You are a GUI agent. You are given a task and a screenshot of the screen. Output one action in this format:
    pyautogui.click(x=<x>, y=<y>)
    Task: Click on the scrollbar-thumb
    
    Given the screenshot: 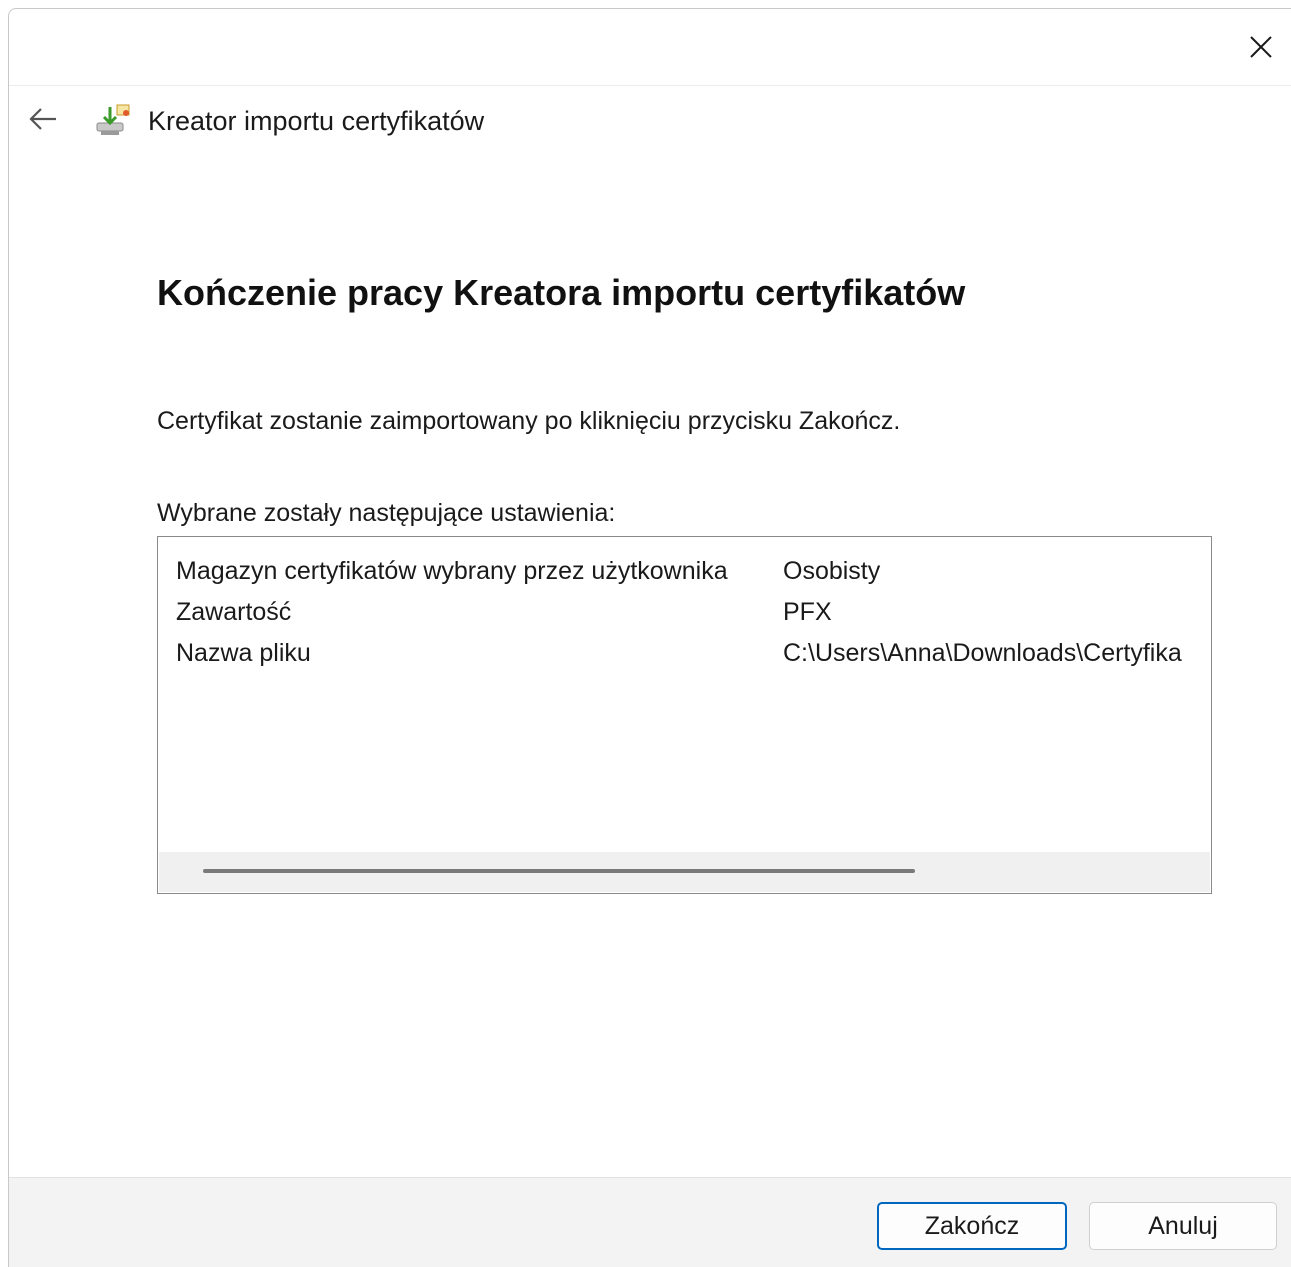 What is the action you would take?
    pyautogui.click(x=559, y=871)
    